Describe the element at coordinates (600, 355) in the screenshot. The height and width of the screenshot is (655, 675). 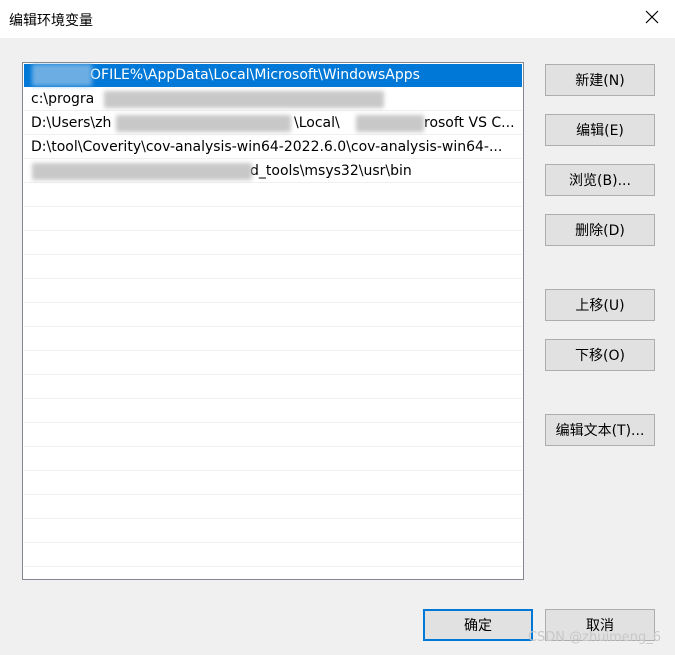
I see `move-down-button: 下移(O)` at that location.